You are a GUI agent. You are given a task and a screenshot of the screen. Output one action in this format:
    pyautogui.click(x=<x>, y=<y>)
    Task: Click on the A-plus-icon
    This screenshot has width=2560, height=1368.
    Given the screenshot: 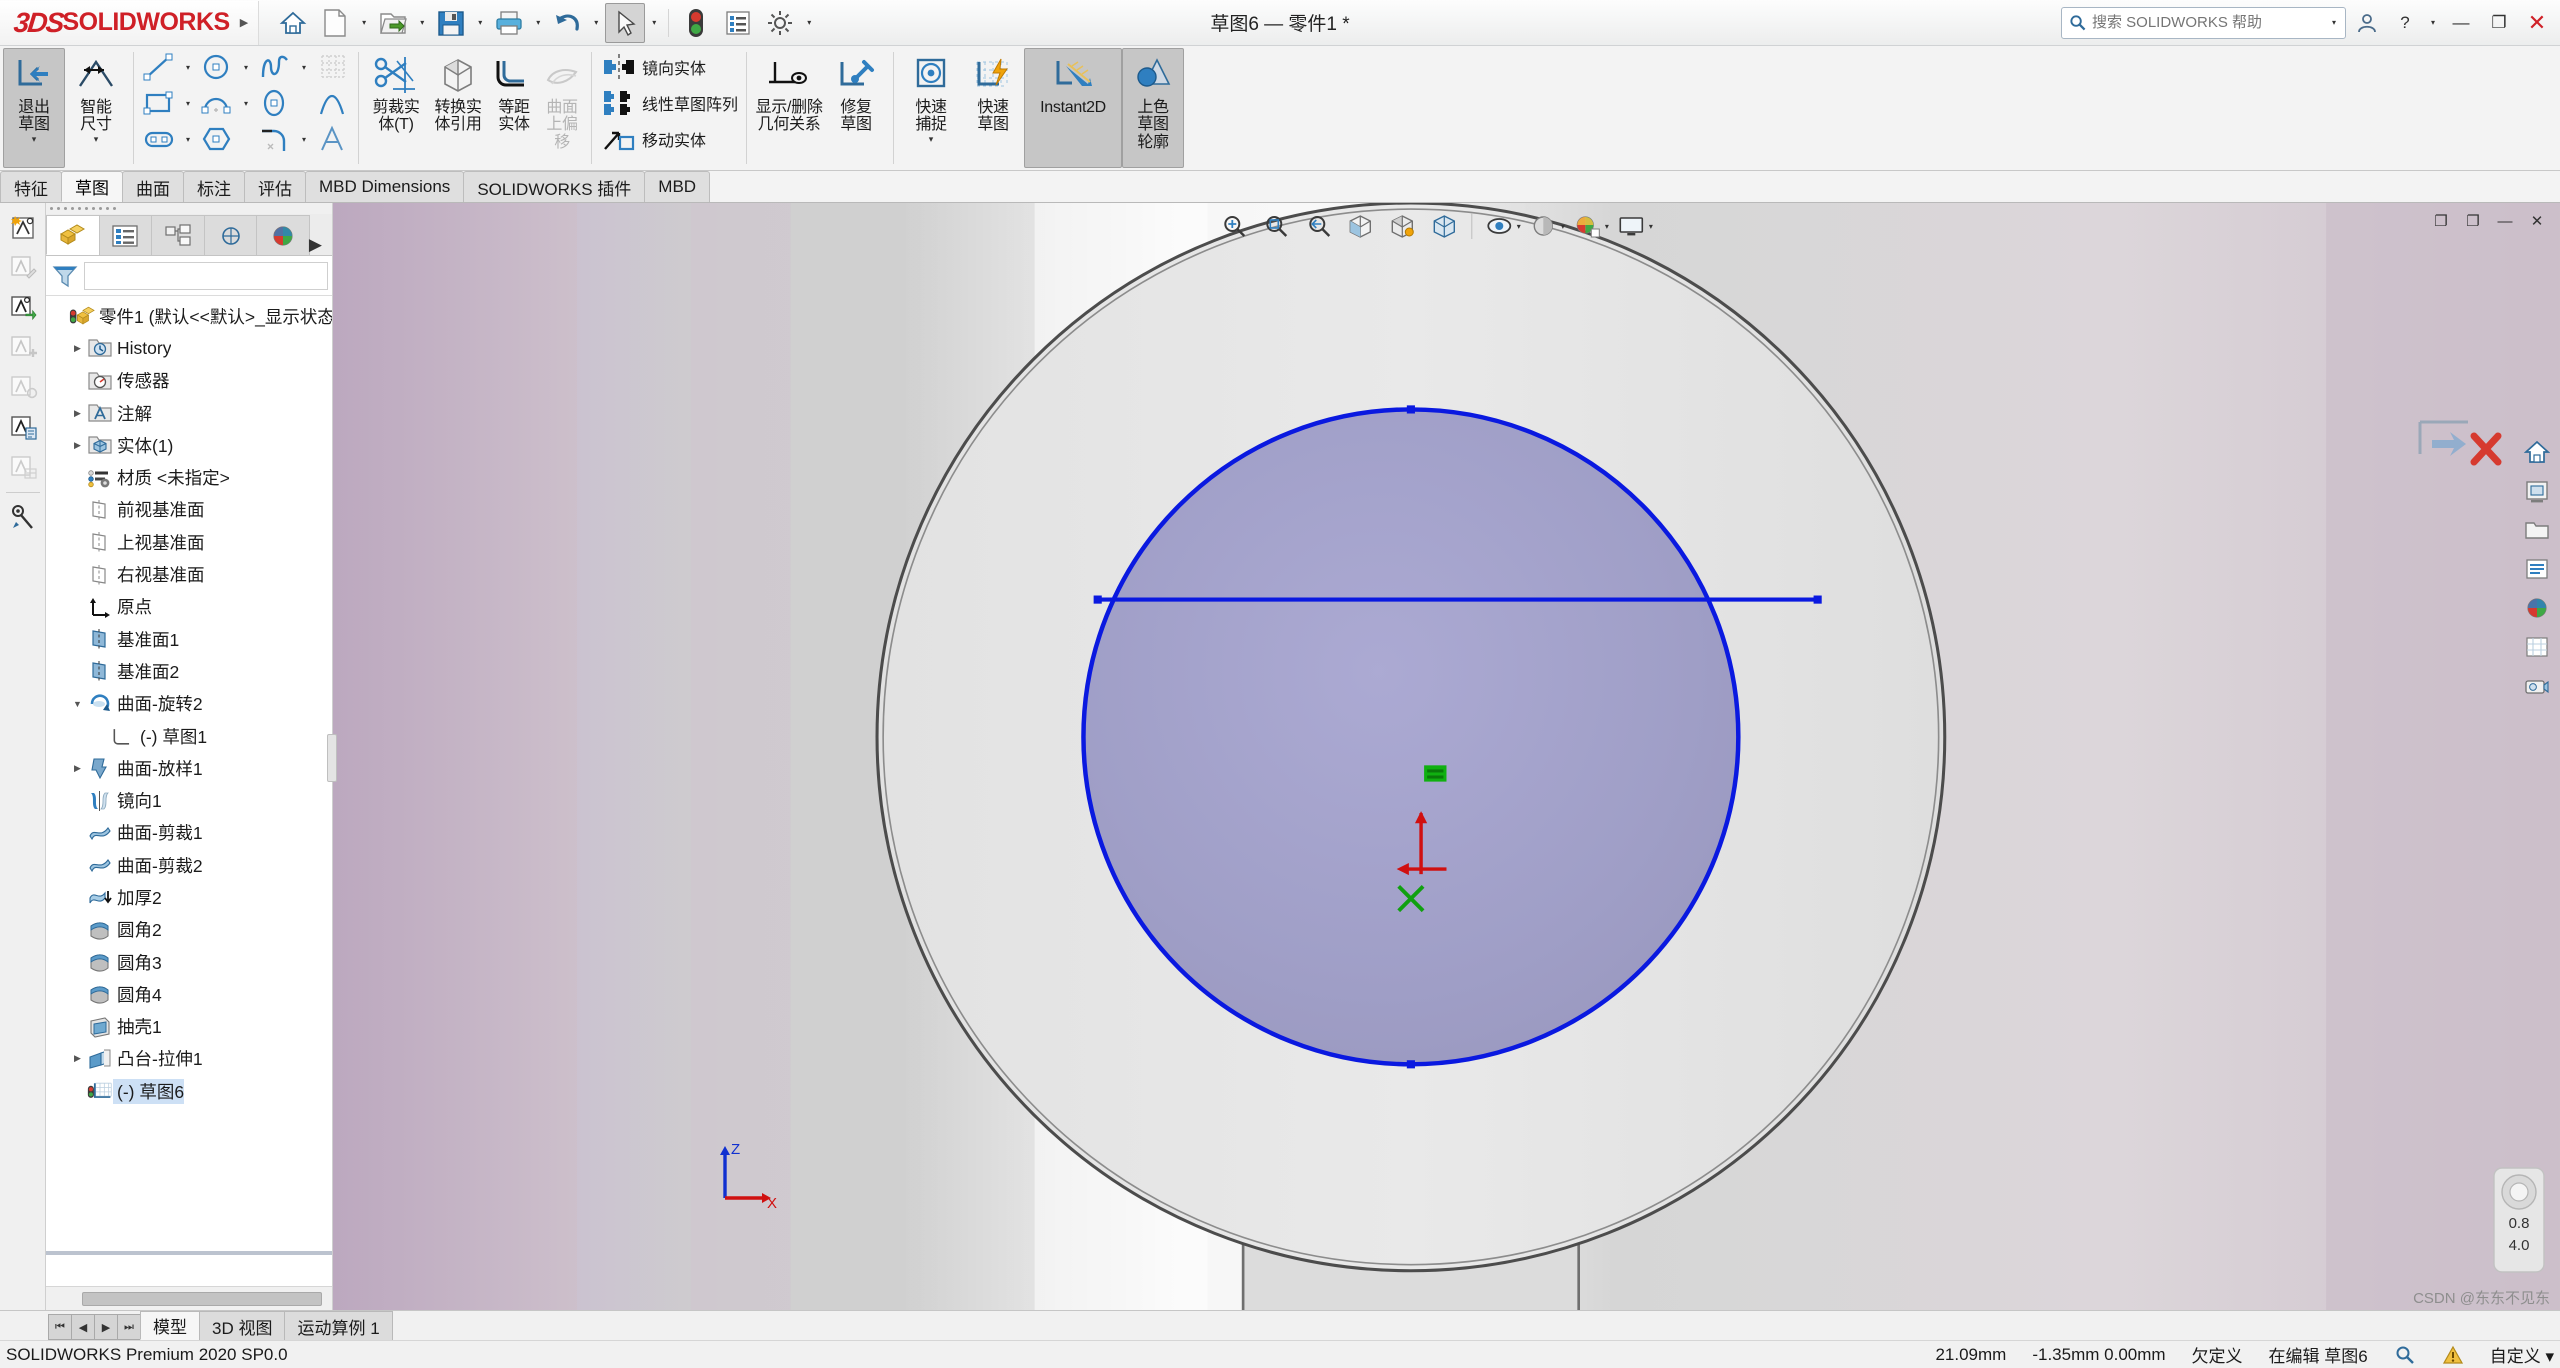 What is the action you would take?
    pyautogui.click(x=23, y=347)
    